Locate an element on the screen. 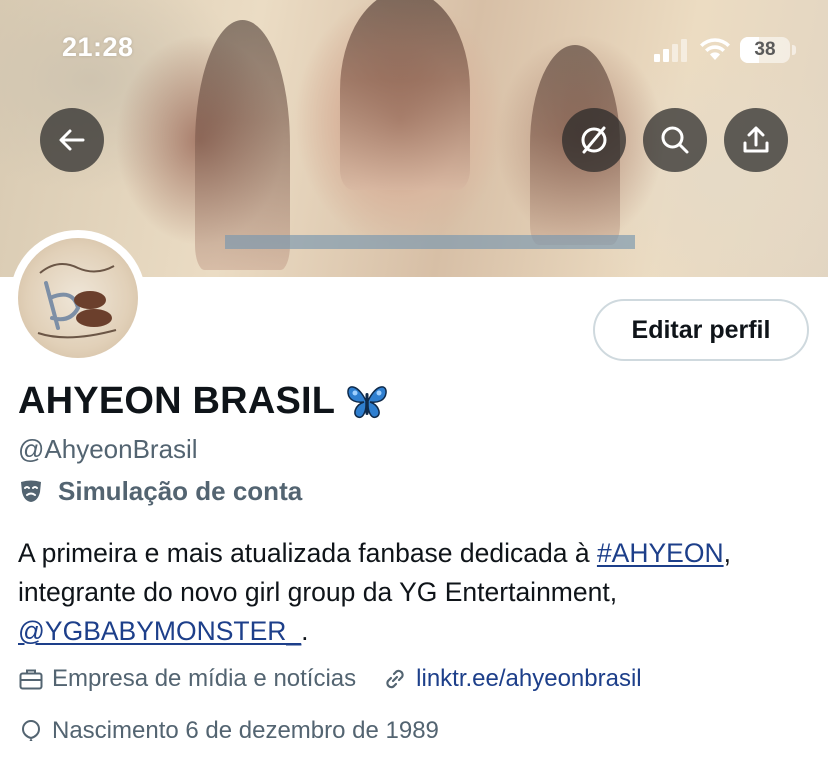  banner-figure-center is located at coordinates (405, 95).